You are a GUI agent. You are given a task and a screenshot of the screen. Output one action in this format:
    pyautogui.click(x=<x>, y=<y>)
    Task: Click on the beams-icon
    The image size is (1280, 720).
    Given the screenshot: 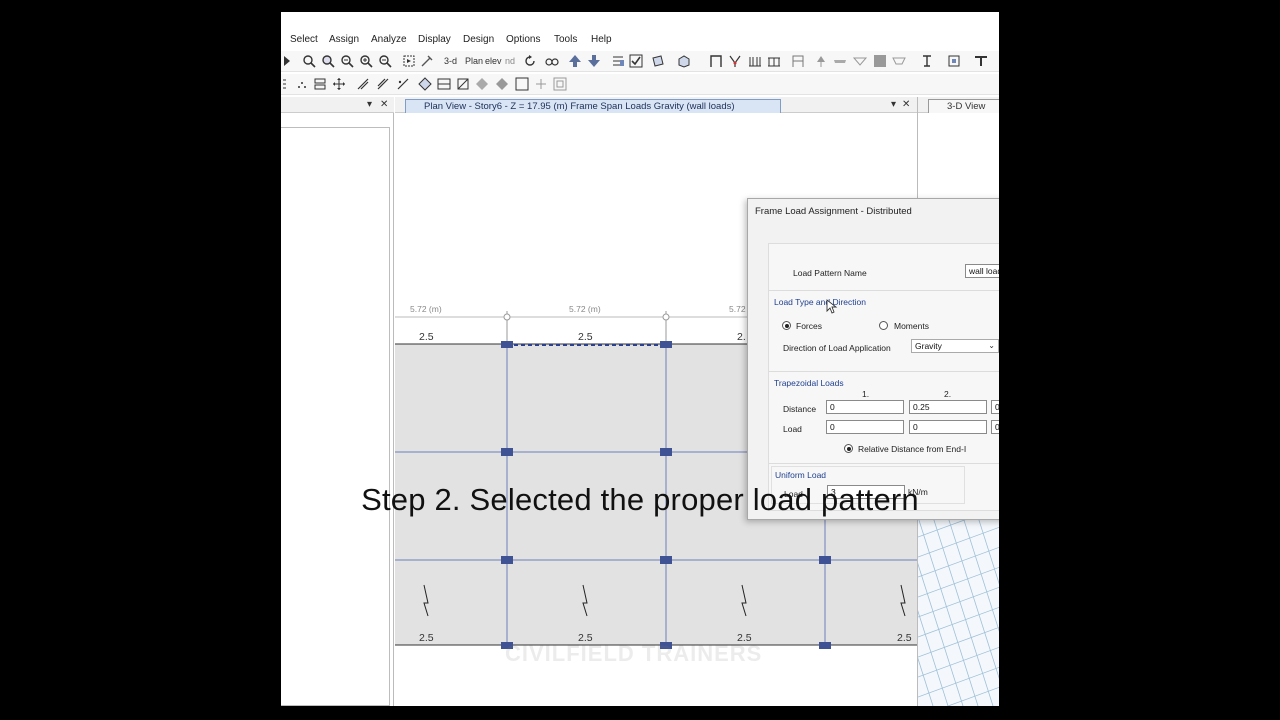 What is the action you would take?
    pyautogui.click(x=774, y=61)
    